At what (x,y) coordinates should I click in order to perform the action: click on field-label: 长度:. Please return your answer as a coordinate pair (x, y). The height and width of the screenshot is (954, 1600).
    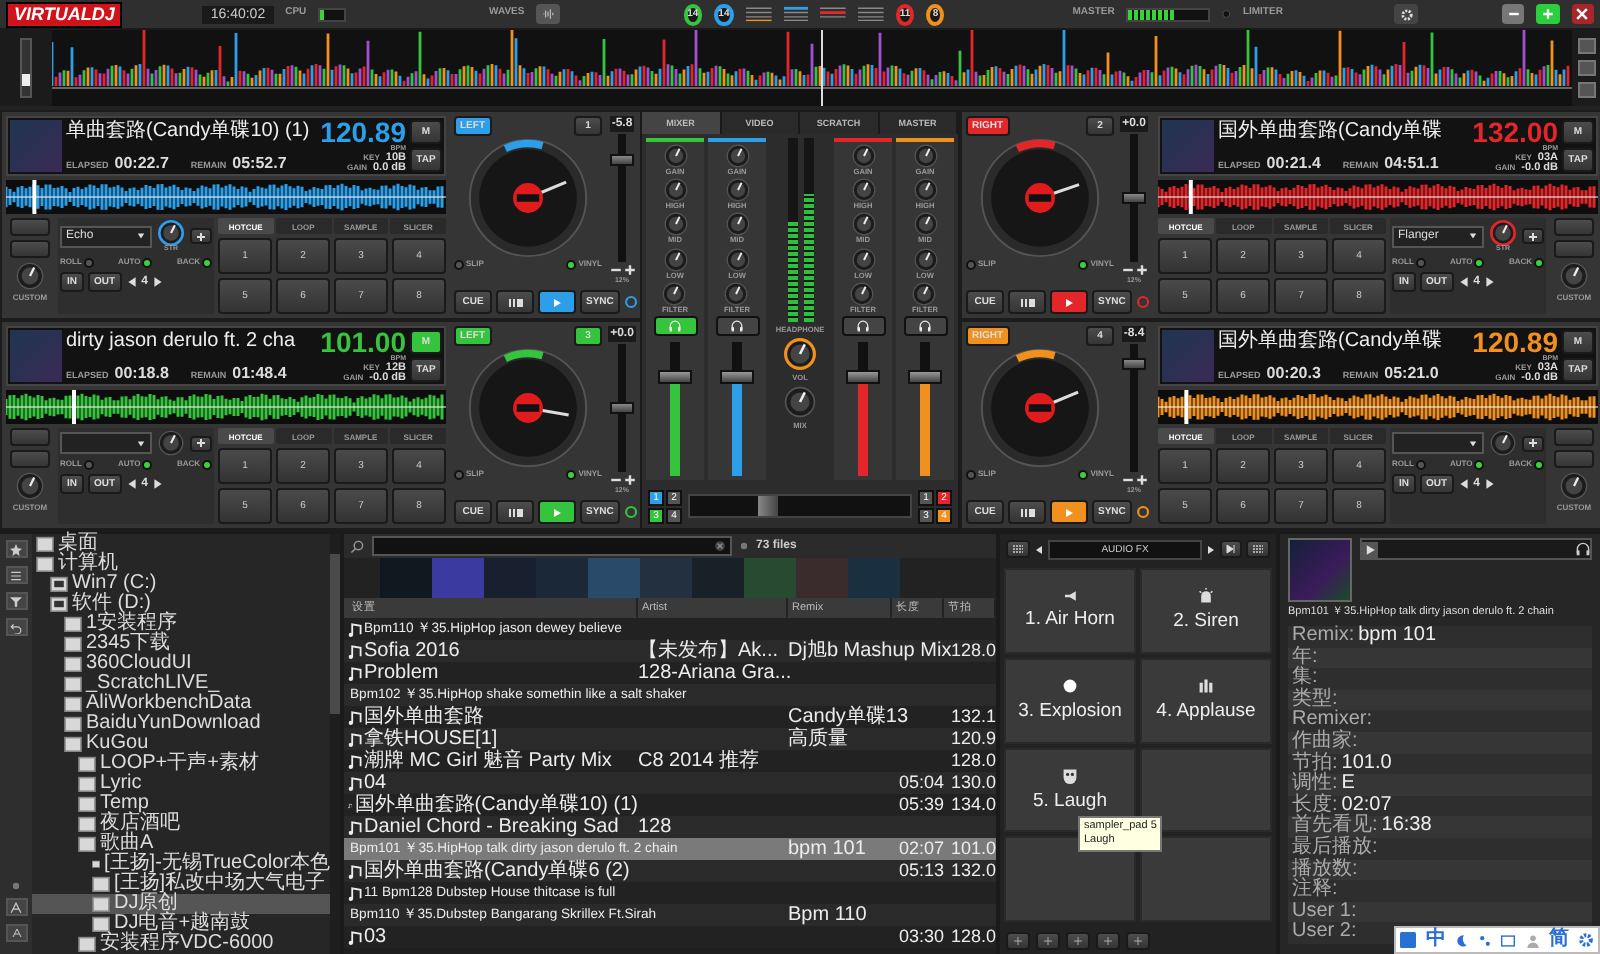
    Looking at the image, I should click on (1315, 805).